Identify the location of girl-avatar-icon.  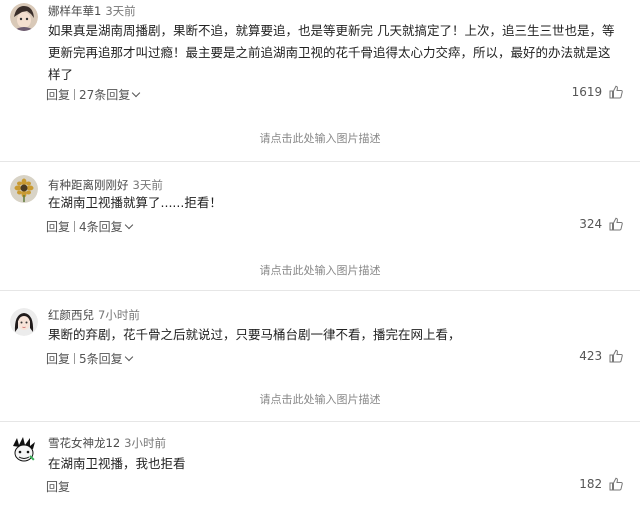
(24, 322).